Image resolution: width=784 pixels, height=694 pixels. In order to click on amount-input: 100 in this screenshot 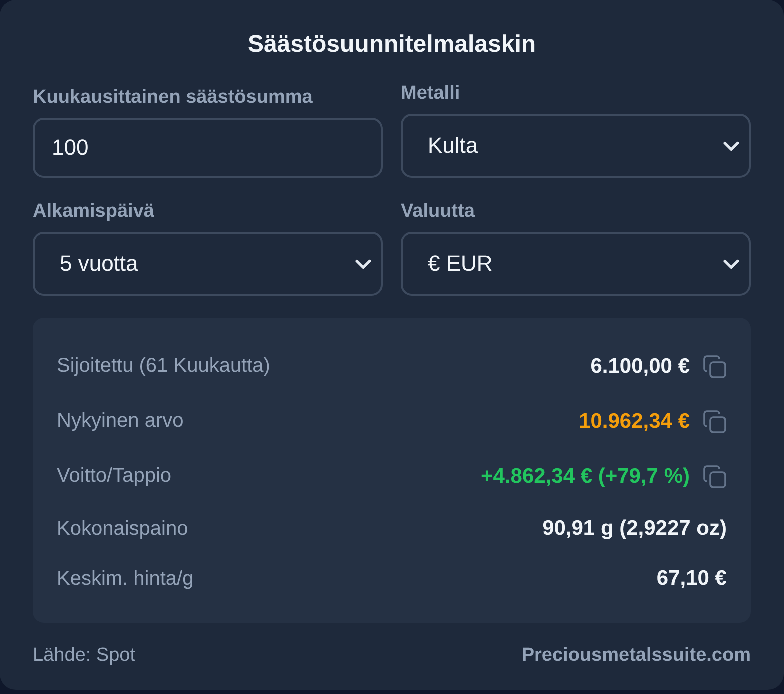, I will do `click(208, 148)`.